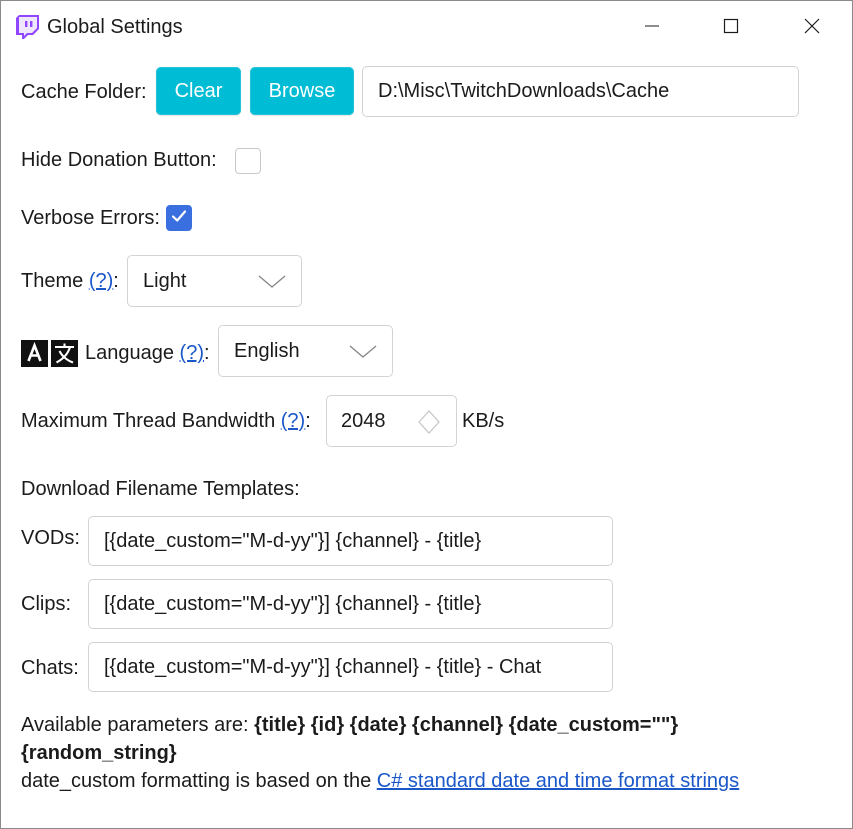 The height and width of the screenshot is (829, 853). I want to click on browse-button: Browse, so click(302, 91).